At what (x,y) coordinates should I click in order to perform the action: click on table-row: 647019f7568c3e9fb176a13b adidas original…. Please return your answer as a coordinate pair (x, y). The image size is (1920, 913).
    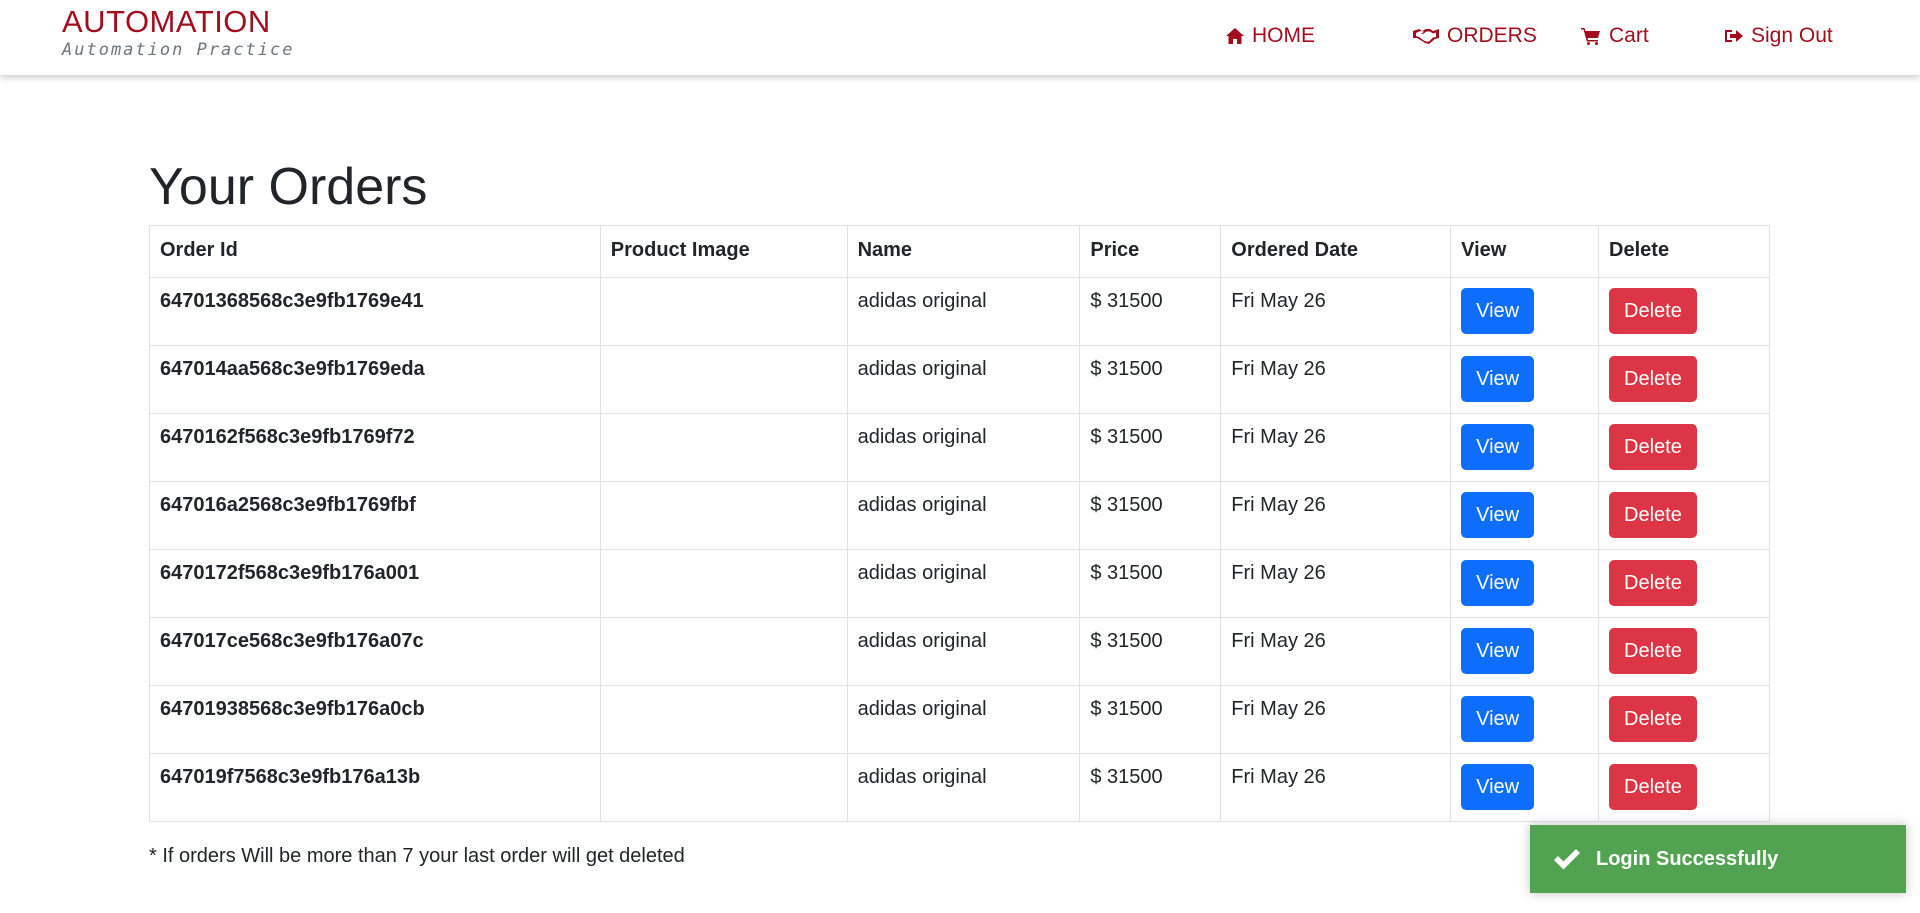
    Looking at the image, I should click on (959, 787).